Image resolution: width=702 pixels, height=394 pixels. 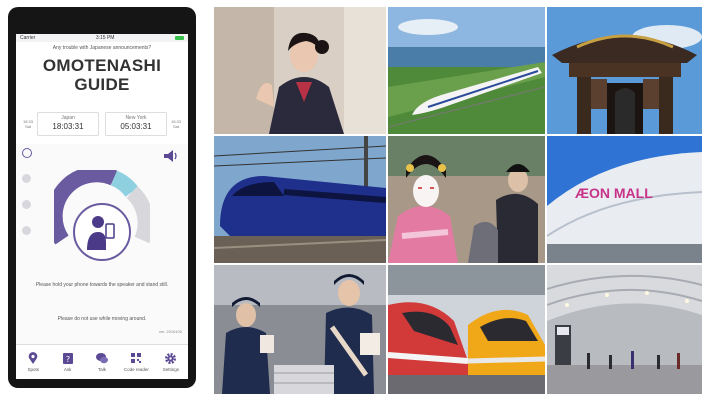 What do you see at coordinates (102, 358) in the screenshot?
I see `chat-bubble-icon` at bounding box center [102, 358].